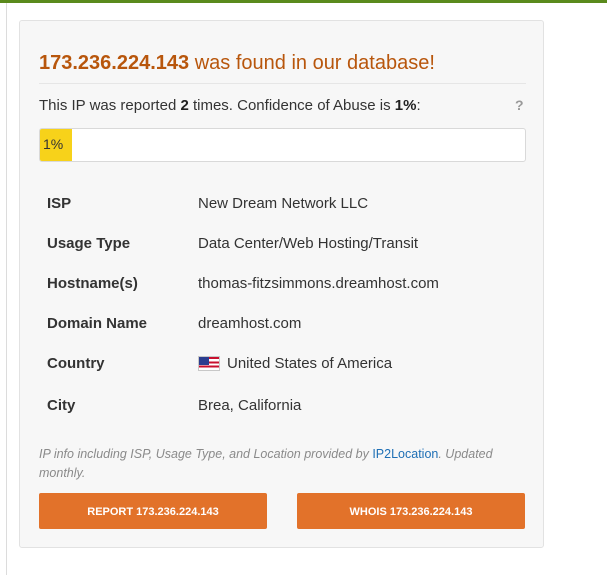 The height and width of the screenshot is (575, 607). What do you see at coordinates (92, 283) in the screenshot?
I see `detail-key: Hostname(s)` at bounding box center [92, 283].